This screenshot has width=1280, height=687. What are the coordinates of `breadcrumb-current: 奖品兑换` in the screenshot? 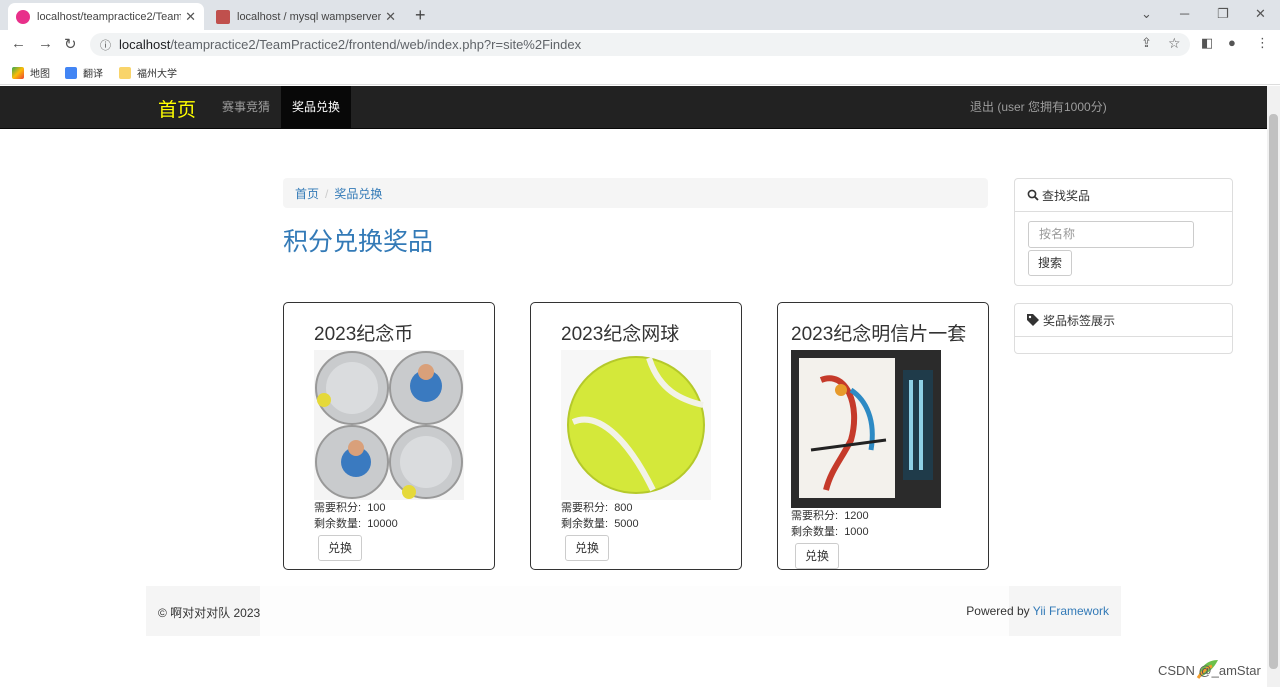 It's located at (358, 194).